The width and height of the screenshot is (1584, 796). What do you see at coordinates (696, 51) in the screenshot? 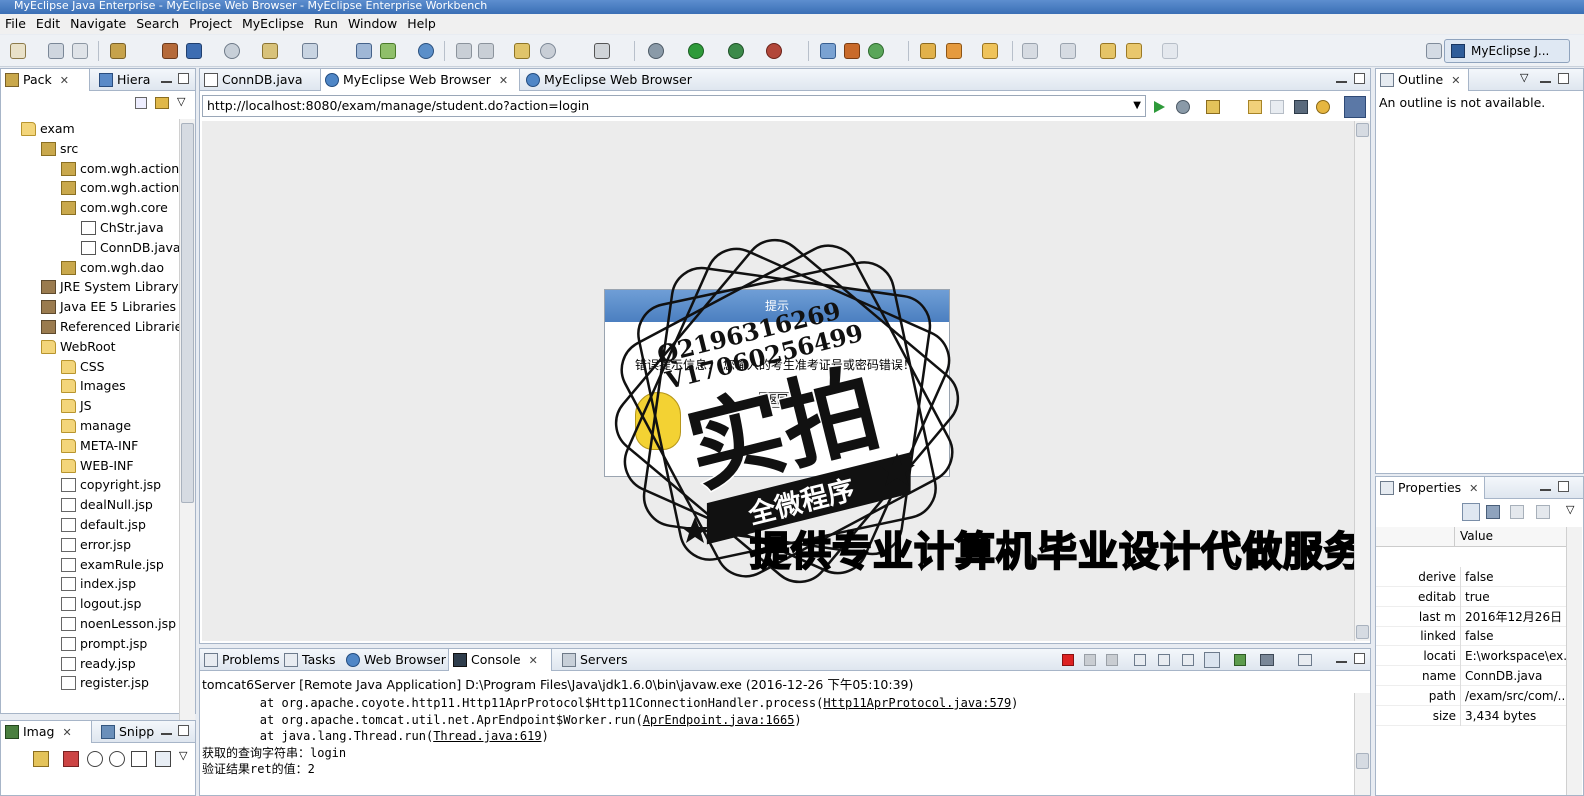
I see `run-icon` at bounding box center [696, 51].